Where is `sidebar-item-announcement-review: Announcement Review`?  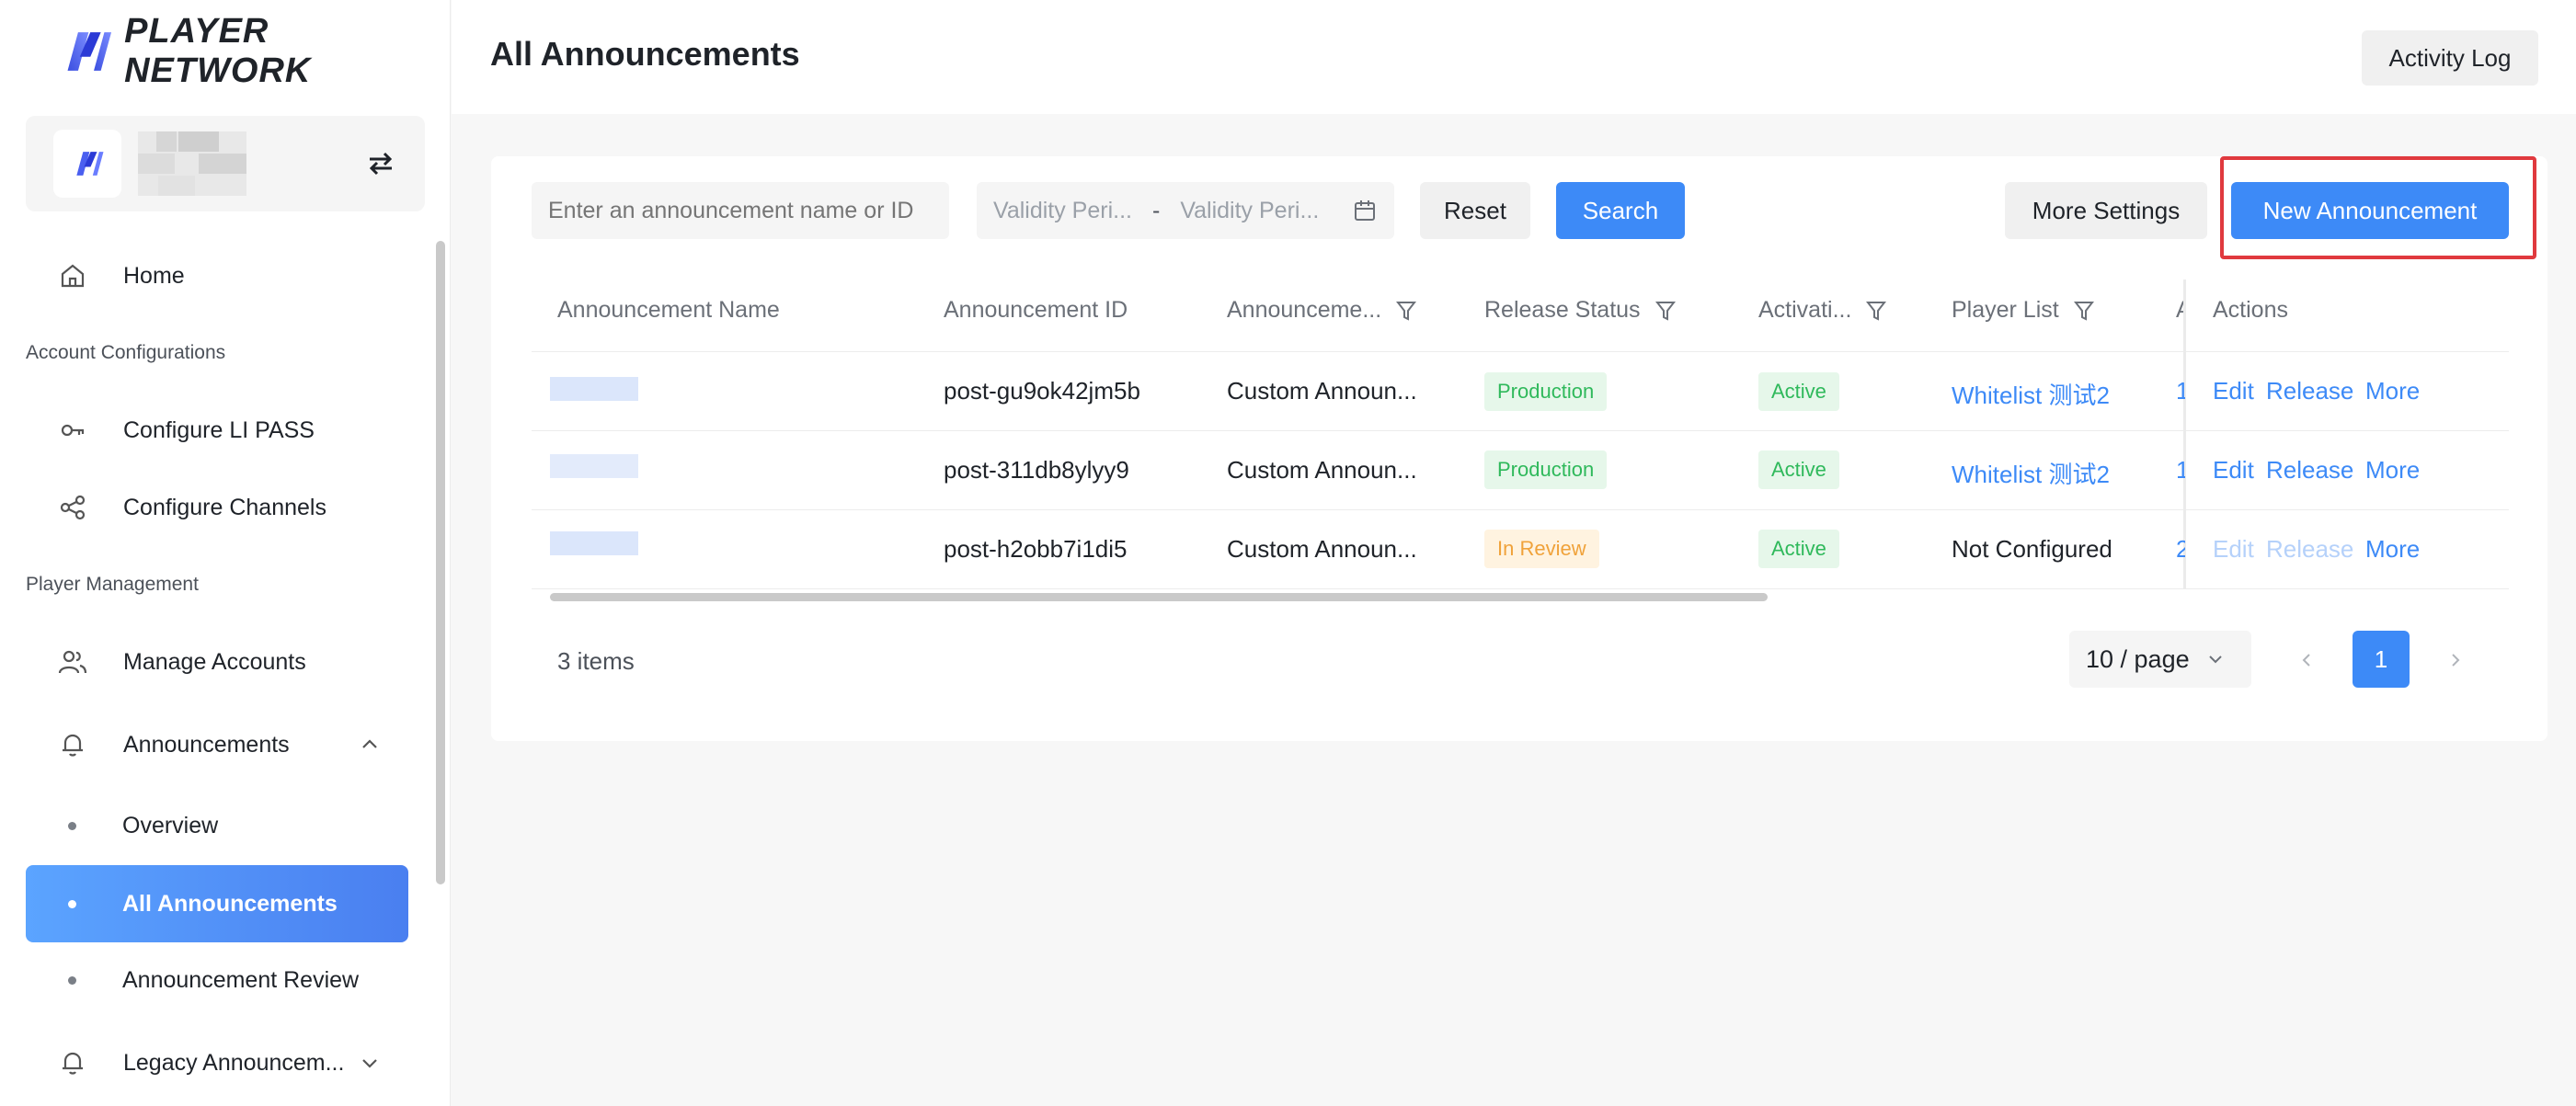
sidebar-item-announcement-review: Announcement Review is located at coordinates (217, 980).